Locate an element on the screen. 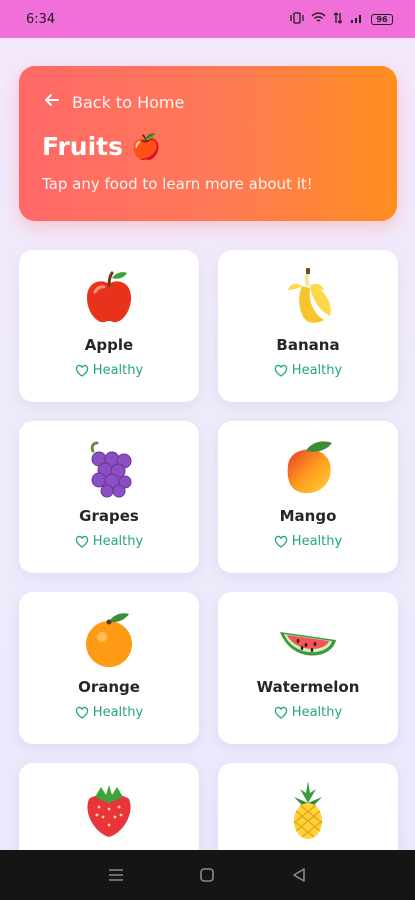 This screenshot has width=415, height=900. apple-icon is located at coordinates (109, 297).